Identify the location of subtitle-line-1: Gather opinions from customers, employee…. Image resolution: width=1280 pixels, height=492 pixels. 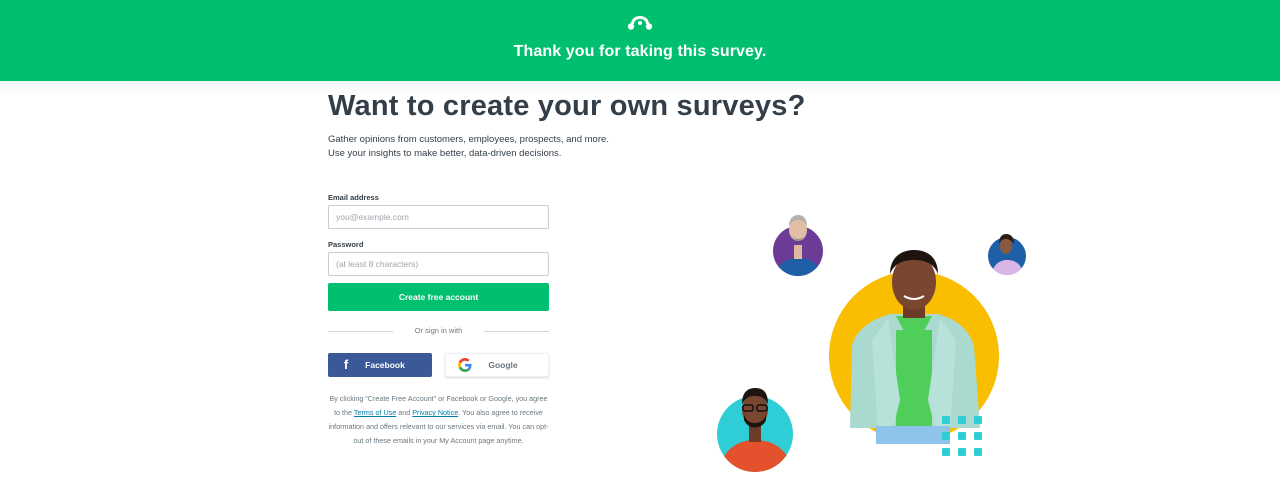
(468, 139).